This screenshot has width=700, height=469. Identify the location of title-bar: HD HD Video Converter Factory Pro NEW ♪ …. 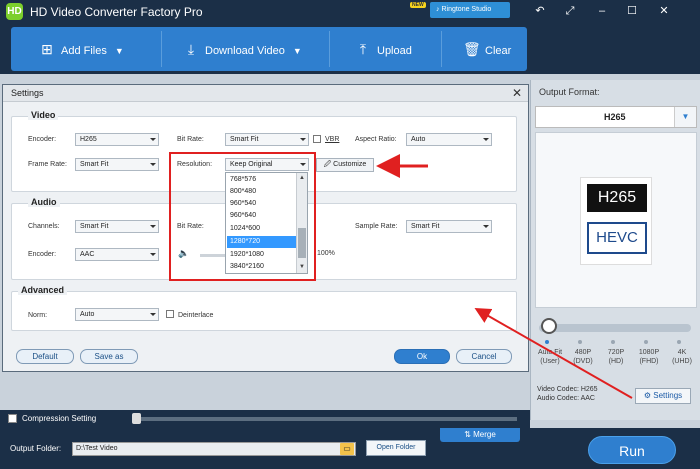
(350, 12).